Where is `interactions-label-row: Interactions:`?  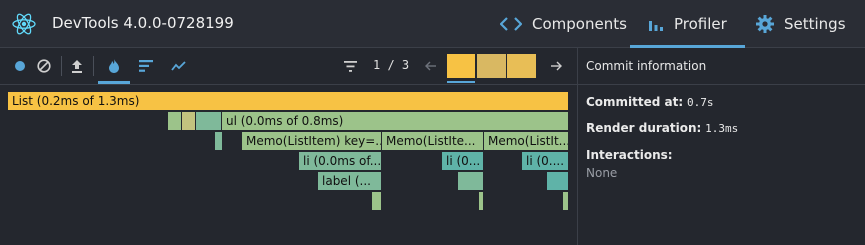
interactions-label-row: Interactions: is located at coordinates (629, 155).